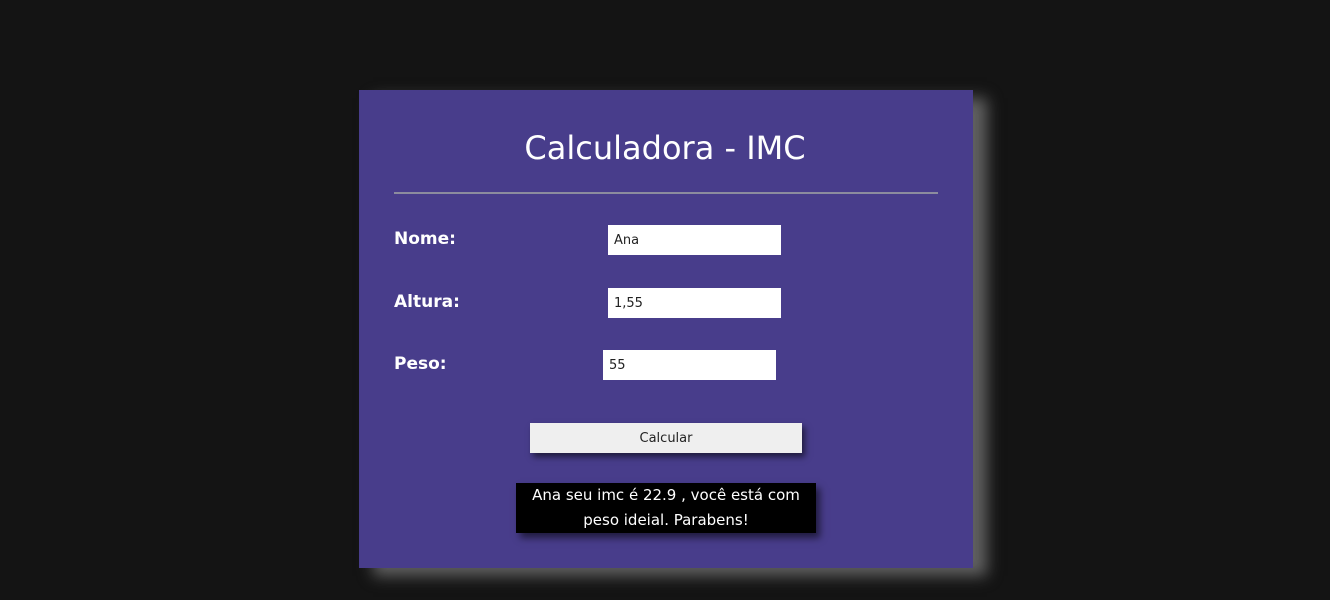 This screenshot has width=1330, height=600. Describe the element at coordinates (425, 239) in the screenshot. I see `nome-label: Nome:` at that location.